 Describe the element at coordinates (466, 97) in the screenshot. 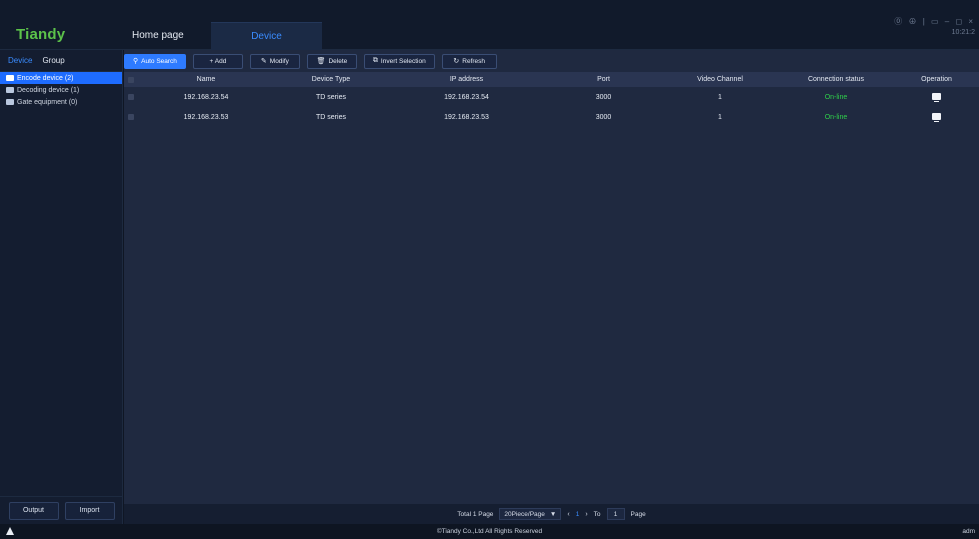

I see `cell-ip-address: 192.168.23.54` at that location.